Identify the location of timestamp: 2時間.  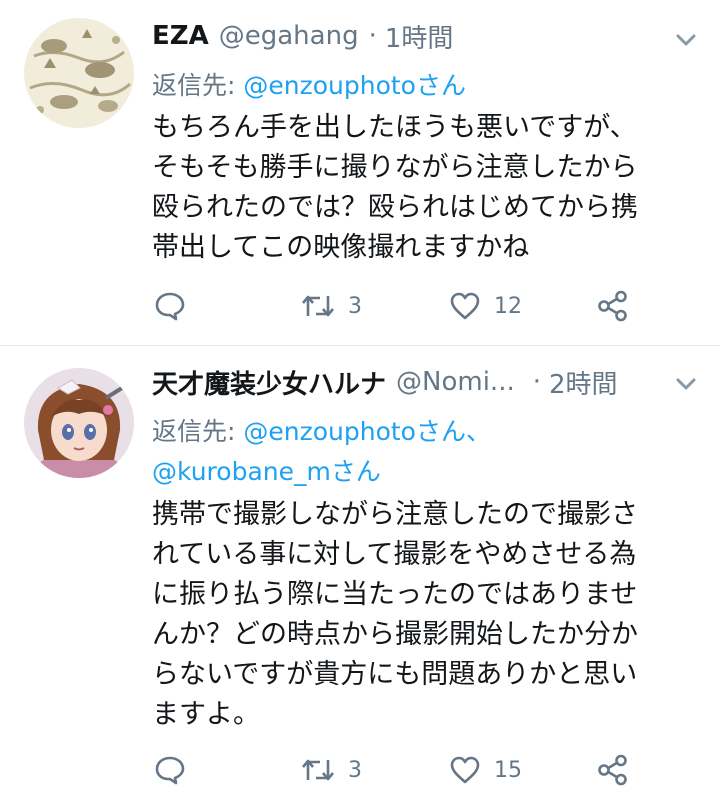
(583, 382).